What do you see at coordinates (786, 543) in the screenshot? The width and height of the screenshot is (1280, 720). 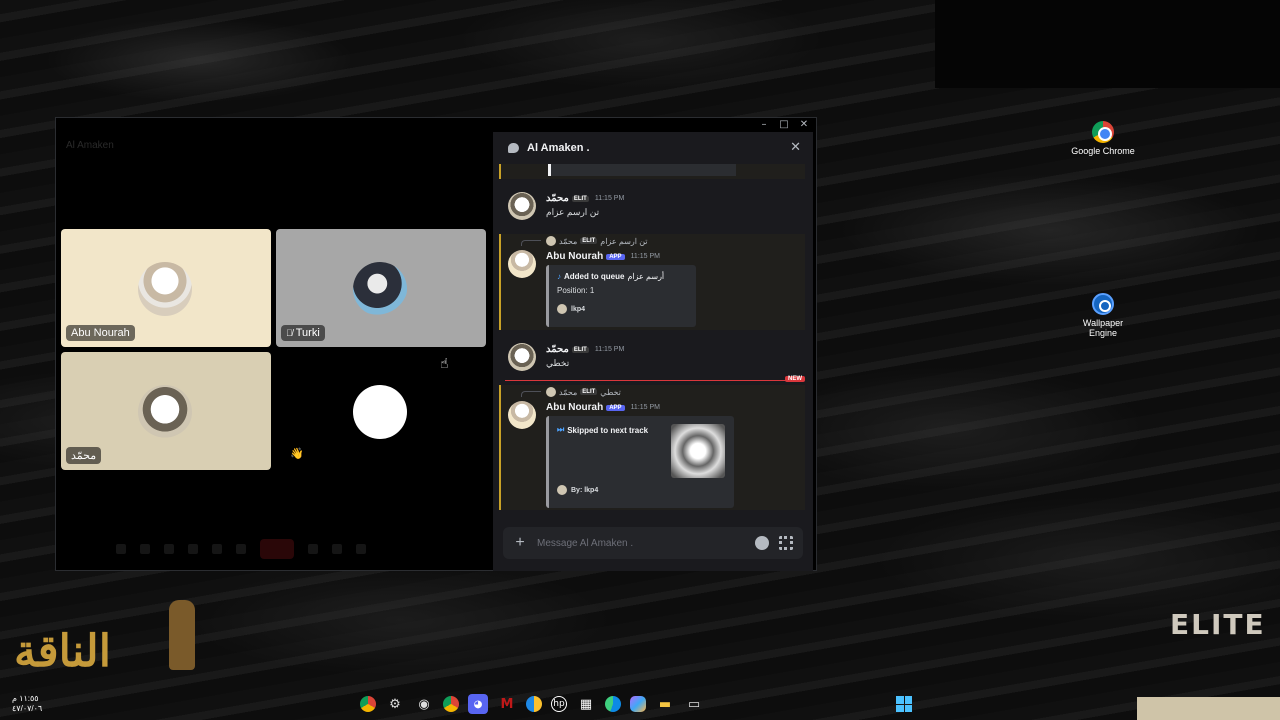 I see `apps-icon` at bounding box center [786, 543].